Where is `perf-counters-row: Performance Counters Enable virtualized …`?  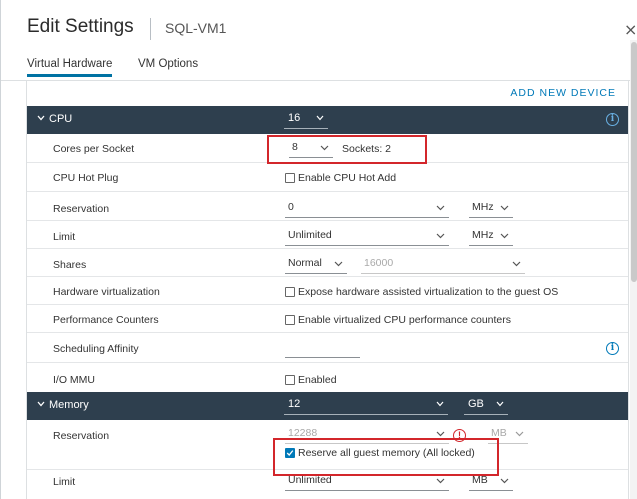
perf-counters-row: Performance Counters Enable virtualized … is located at coordinates (327, 319).